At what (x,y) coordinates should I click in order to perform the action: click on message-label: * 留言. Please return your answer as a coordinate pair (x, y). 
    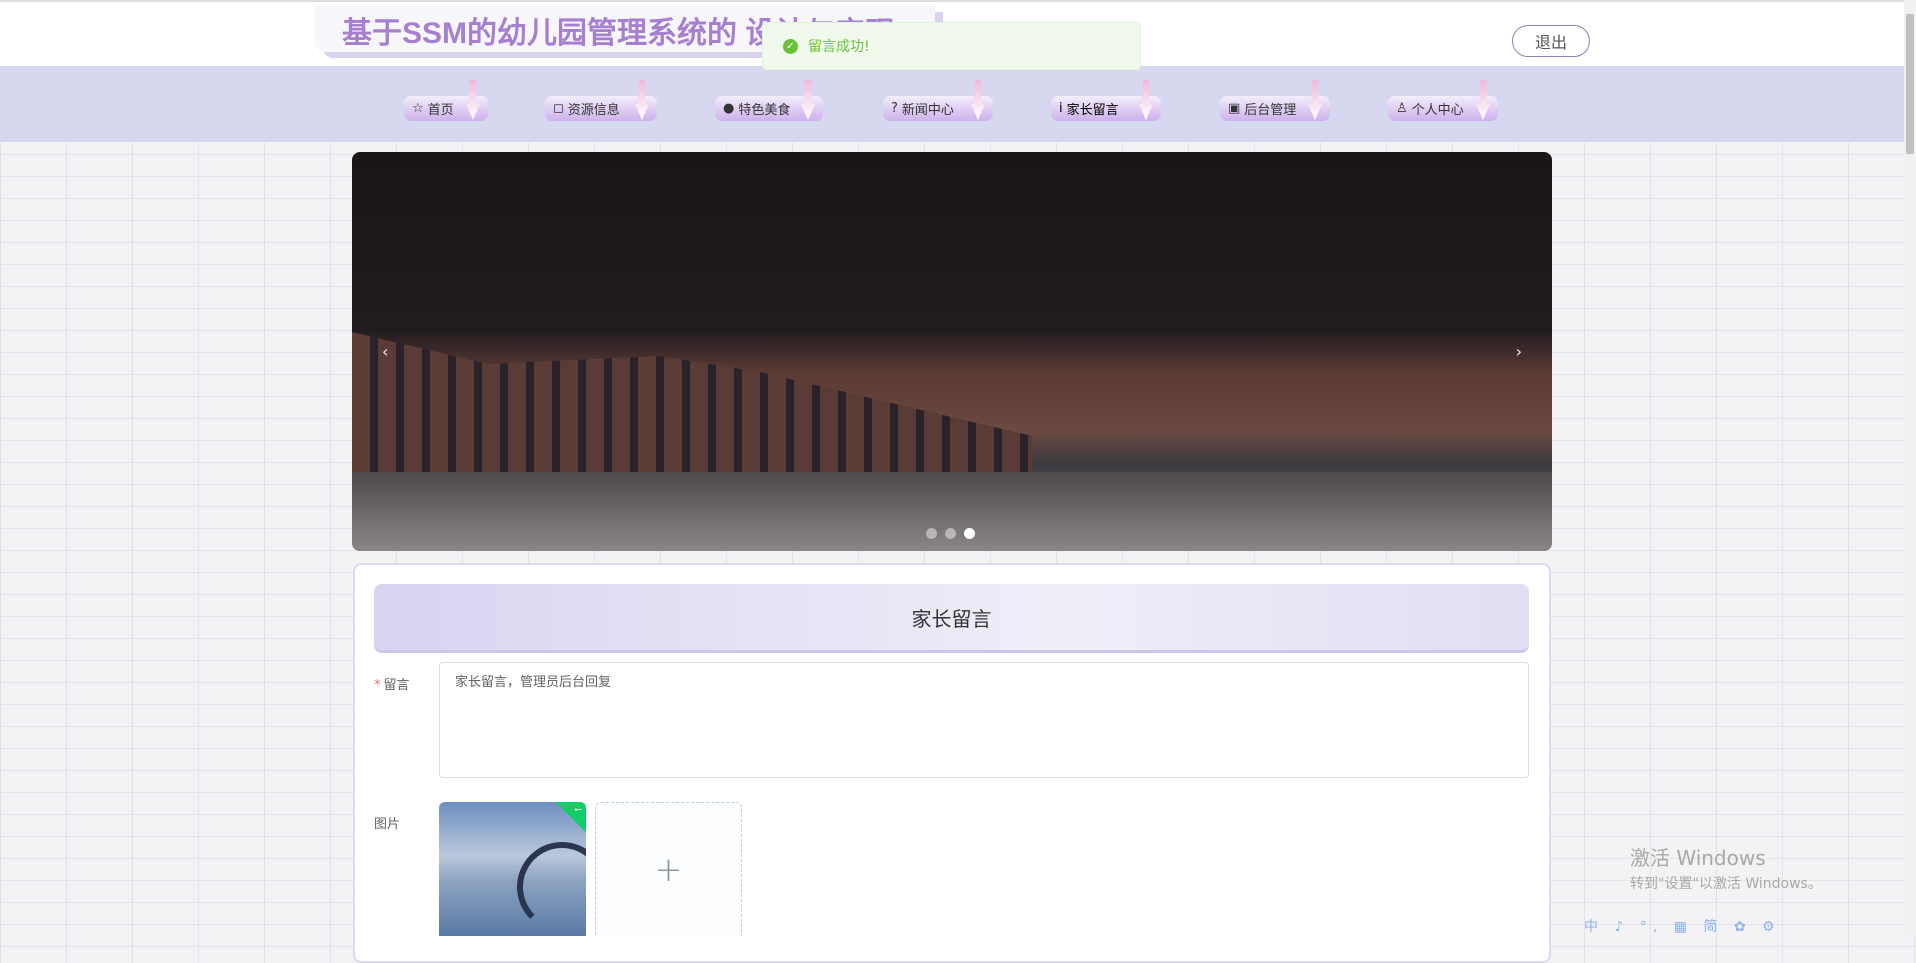
    Looking at the image, I should click on (392, 683).